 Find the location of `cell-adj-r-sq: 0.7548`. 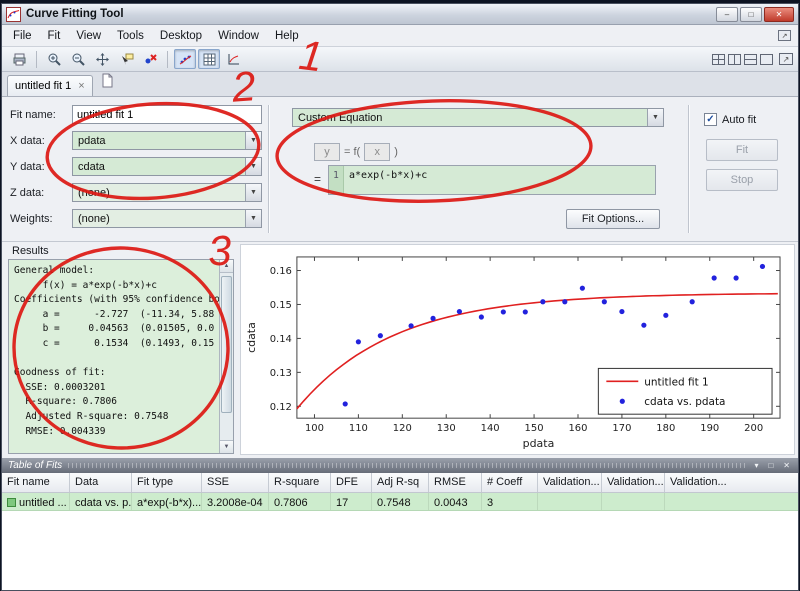

cell-adj-r-sq: 0.7548 is located at coordinates (400, 501).